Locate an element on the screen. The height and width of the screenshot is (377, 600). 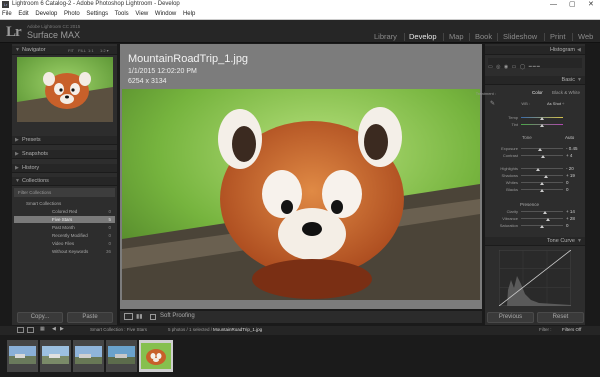
paste-button: Paste is located at coordinates (90, 317).